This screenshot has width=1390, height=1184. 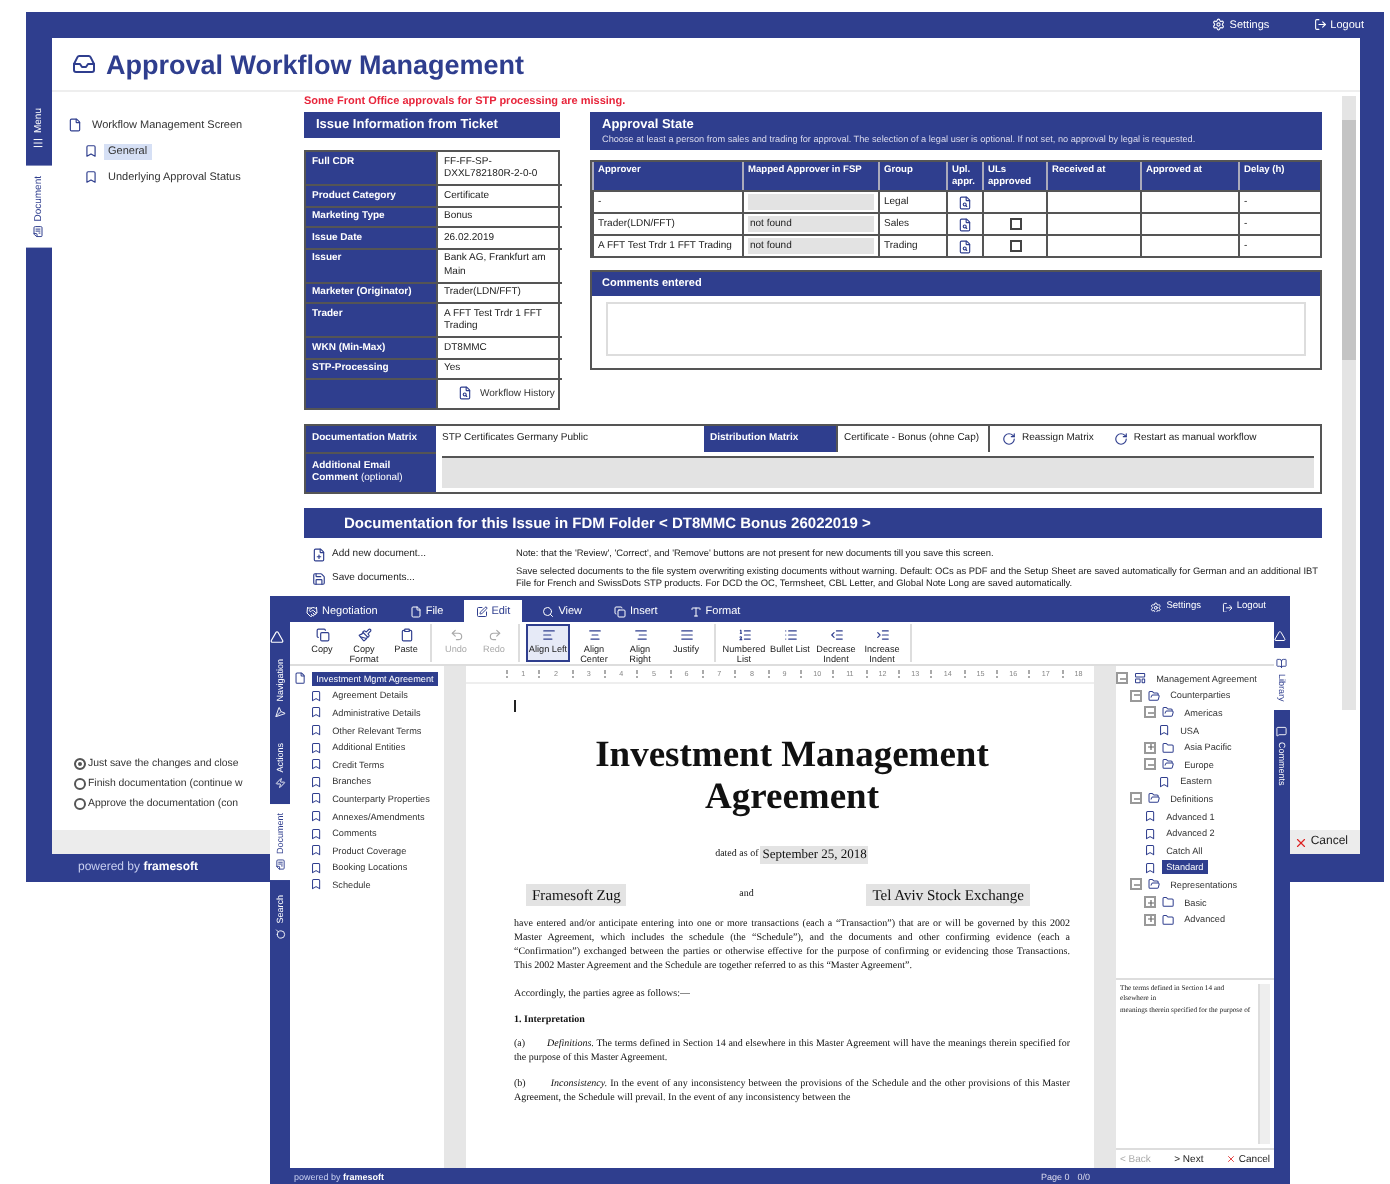 I want to click on text-cursor, so click(x=515, y=706).